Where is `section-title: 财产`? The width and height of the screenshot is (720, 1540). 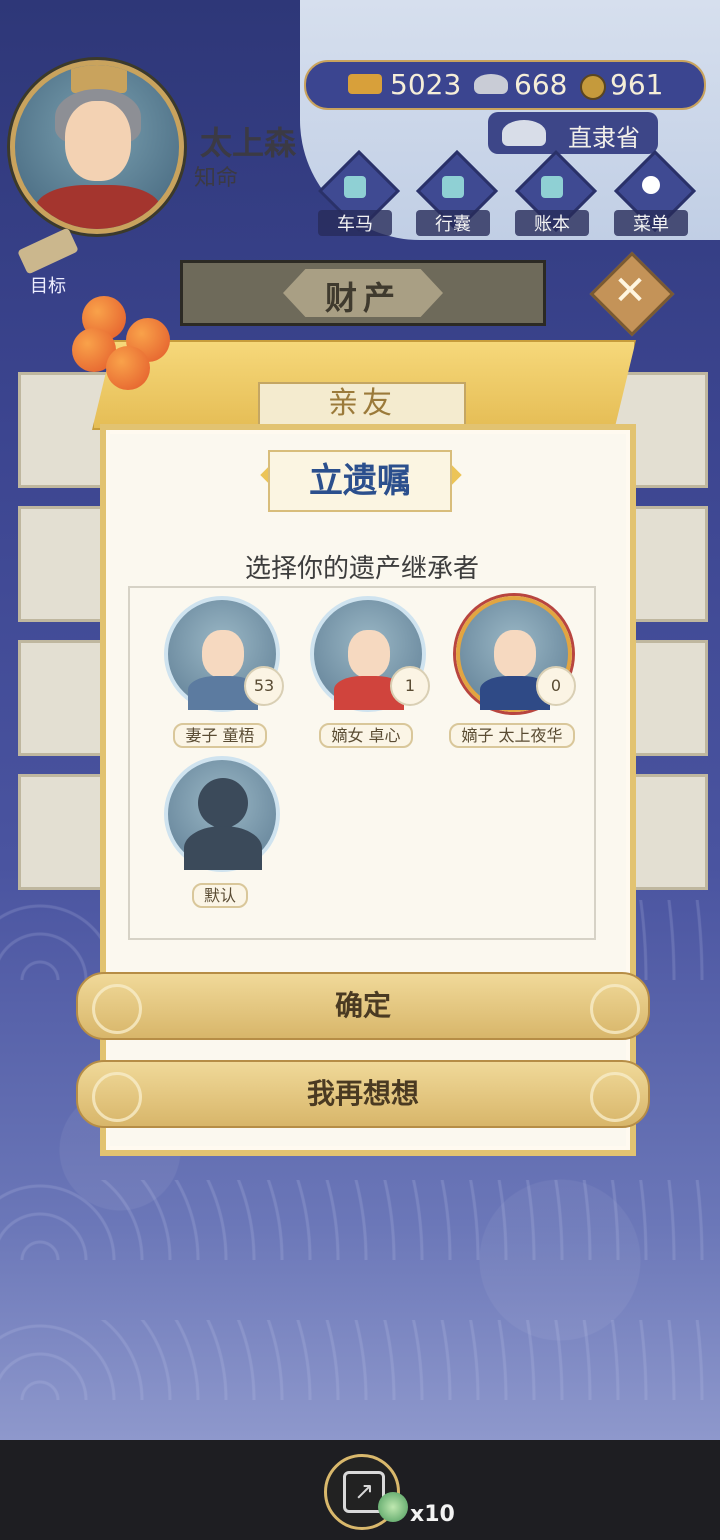
section-title: 财产 is located at coordinates (362, 298).